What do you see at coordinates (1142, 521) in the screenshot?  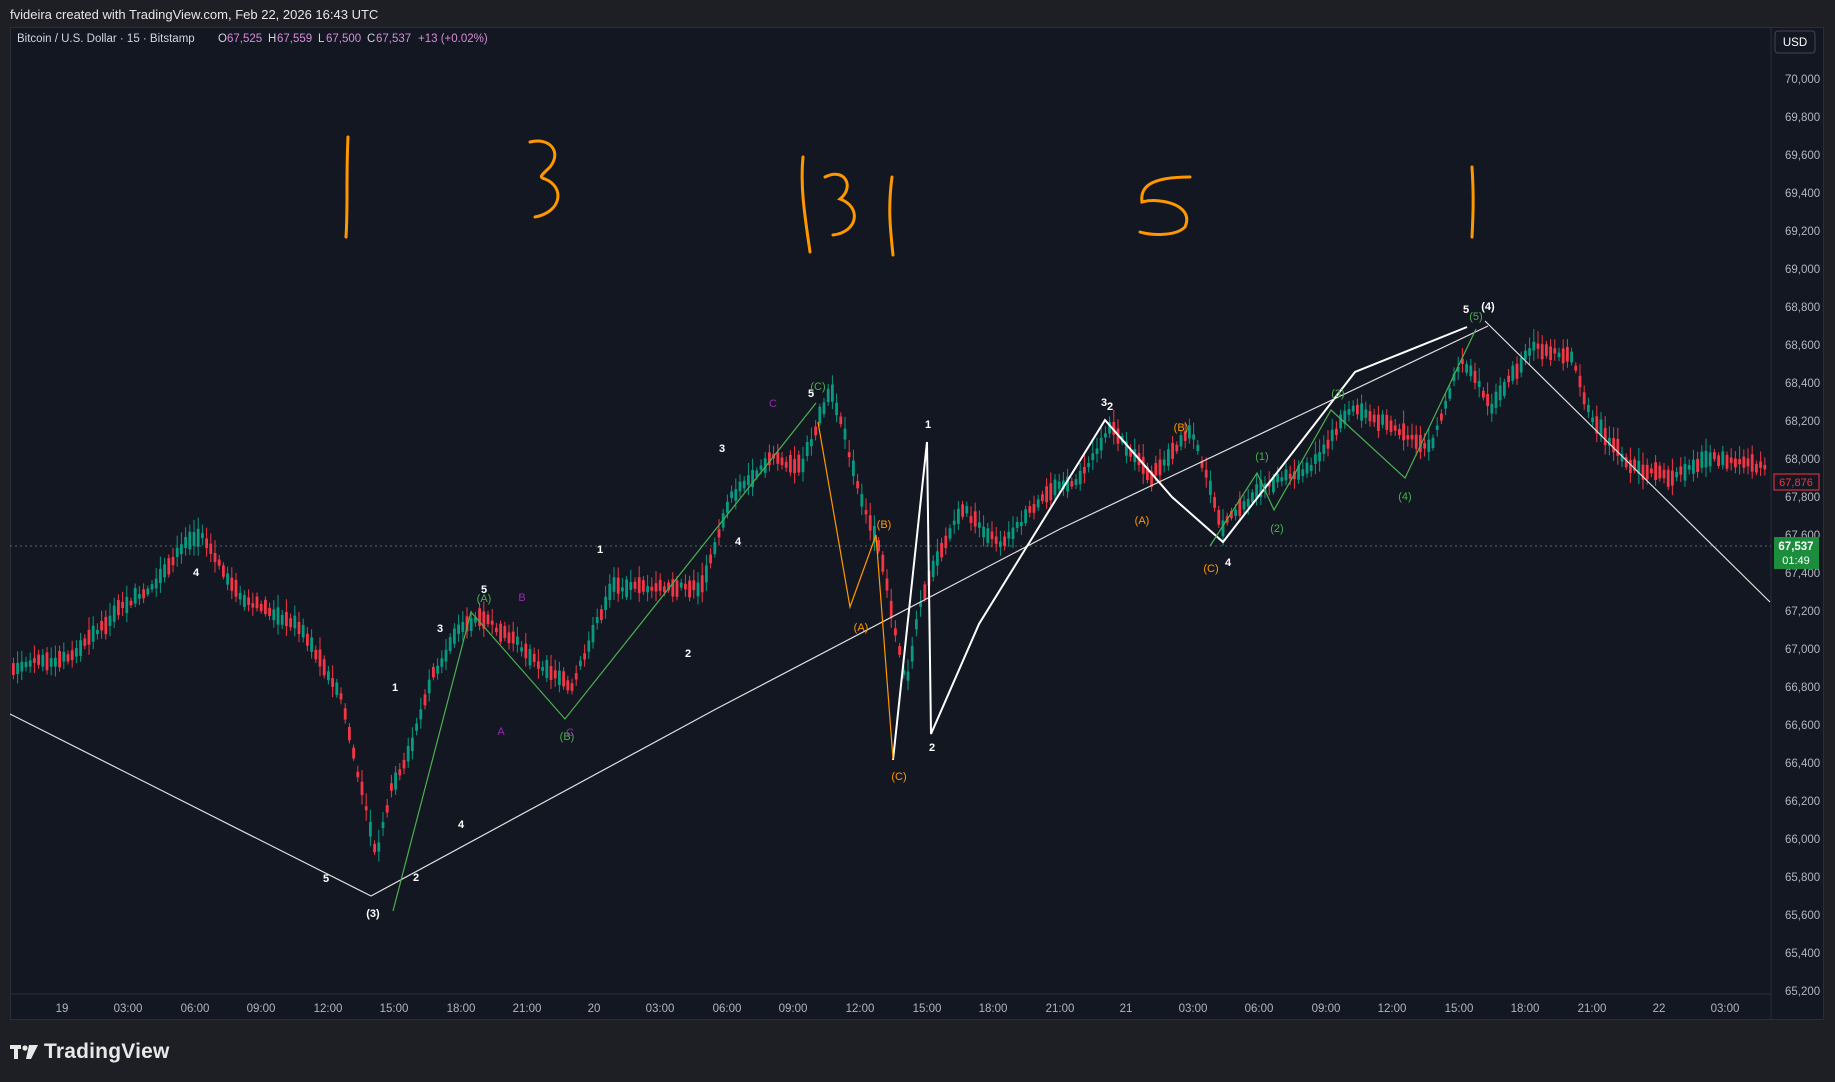 I see `wave-label: (A)` at bounding box center [1142, 521].